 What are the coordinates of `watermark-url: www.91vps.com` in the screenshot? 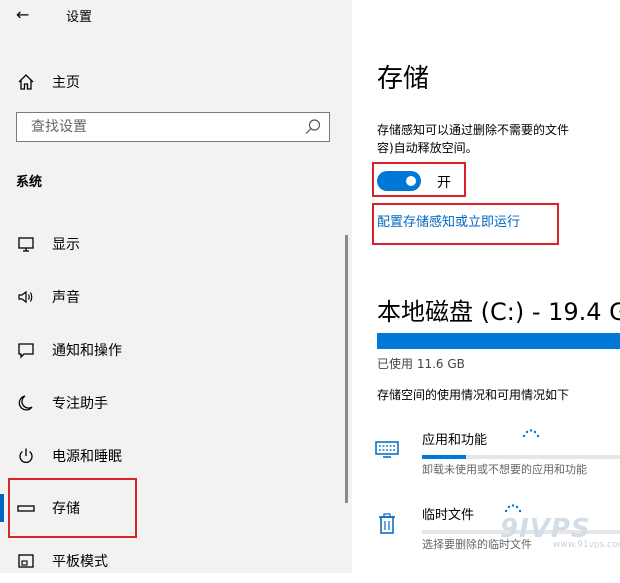 It's located at (586, 545).